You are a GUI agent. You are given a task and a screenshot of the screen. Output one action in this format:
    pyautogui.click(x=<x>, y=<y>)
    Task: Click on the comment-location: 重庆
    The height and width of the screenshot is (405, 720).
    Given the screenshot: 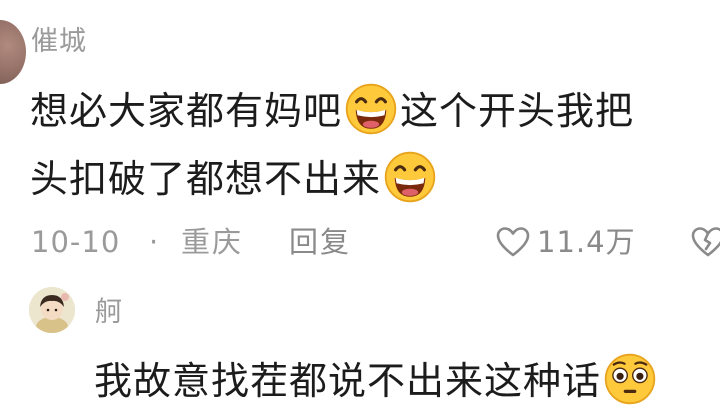 What is the action you would take?
    pyautogui.click(x=212, y=242)
    